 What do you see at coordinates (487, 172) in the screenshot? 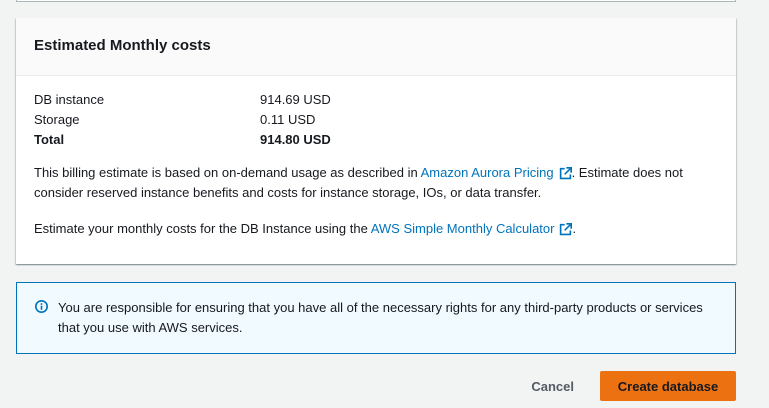
I see `billing-link-label: Amazon Aurora Pricing` at bounding box center [487, 172].